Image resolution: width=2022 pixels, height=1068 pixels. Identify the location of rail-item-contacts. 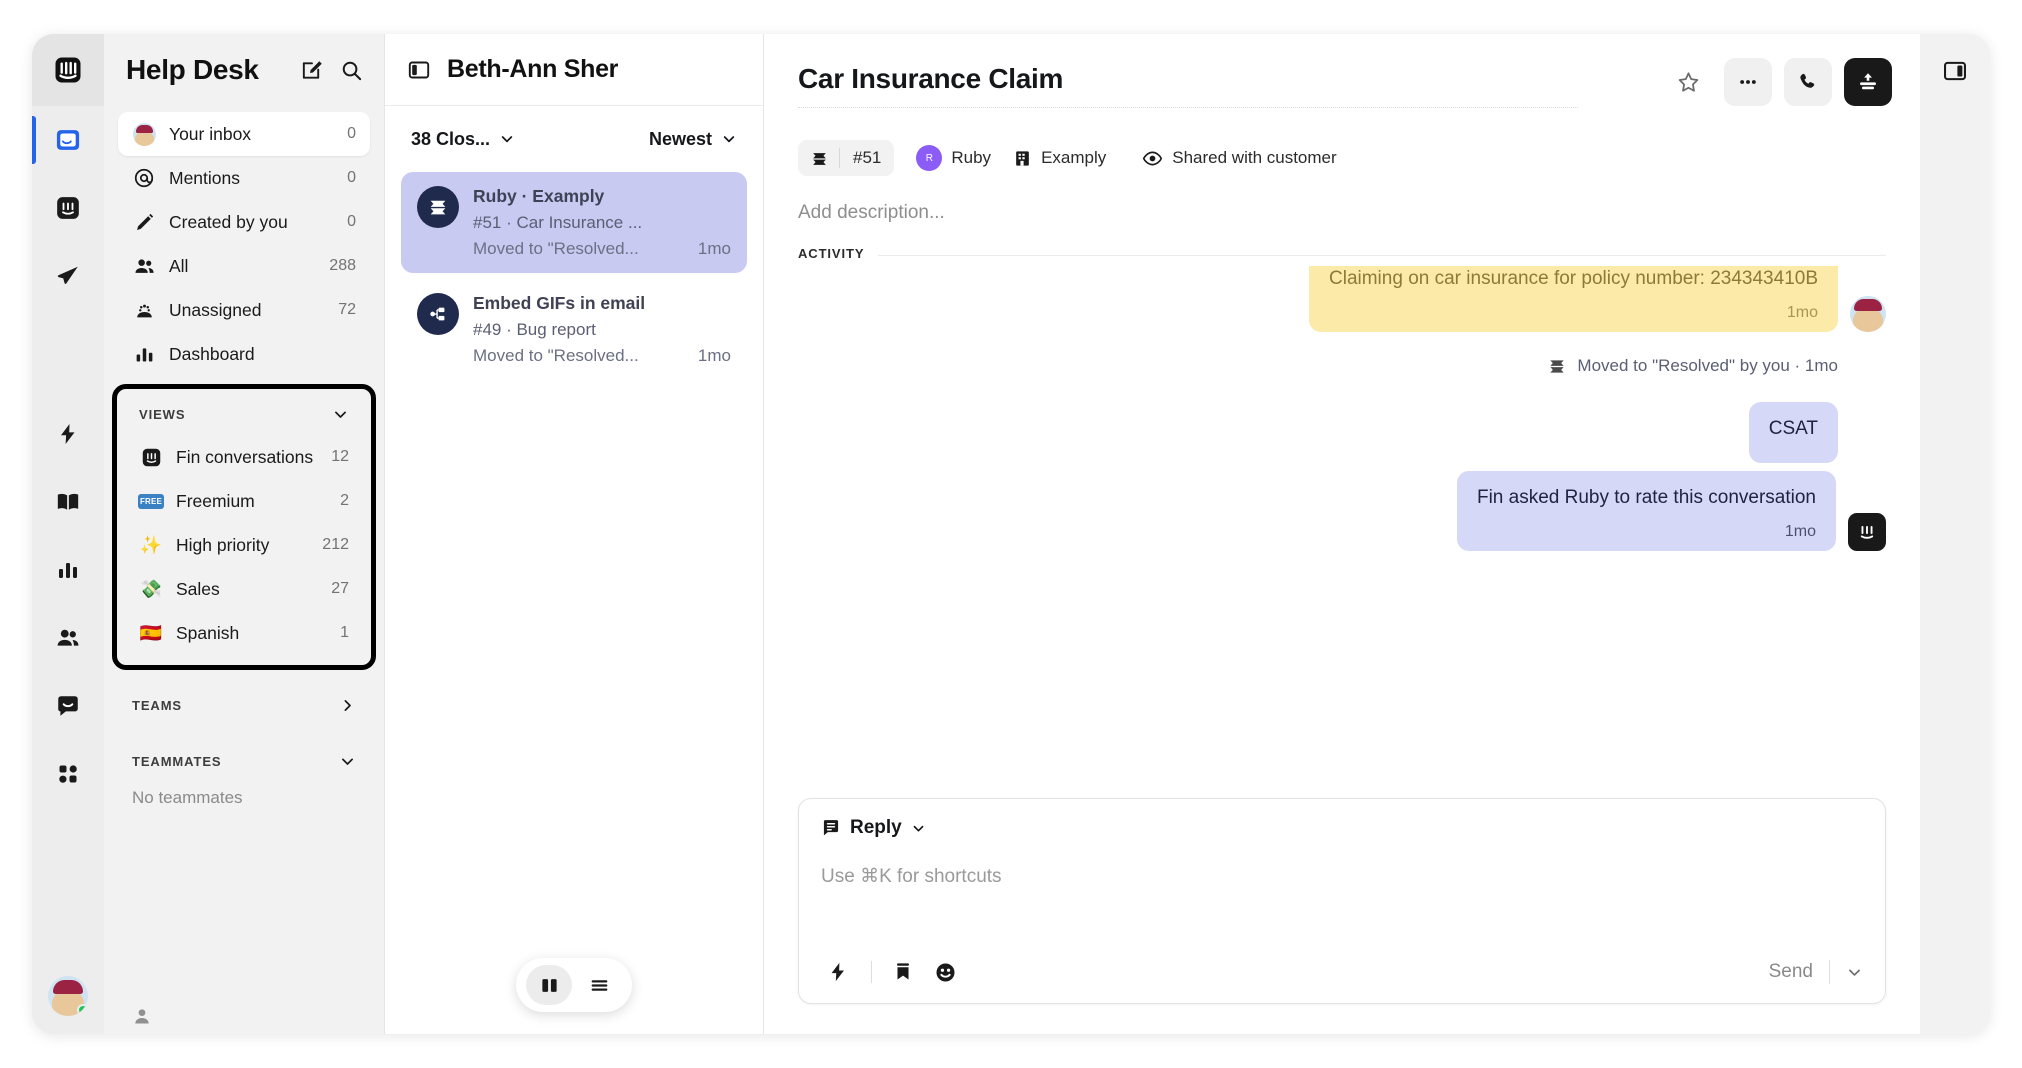
(68, 638).